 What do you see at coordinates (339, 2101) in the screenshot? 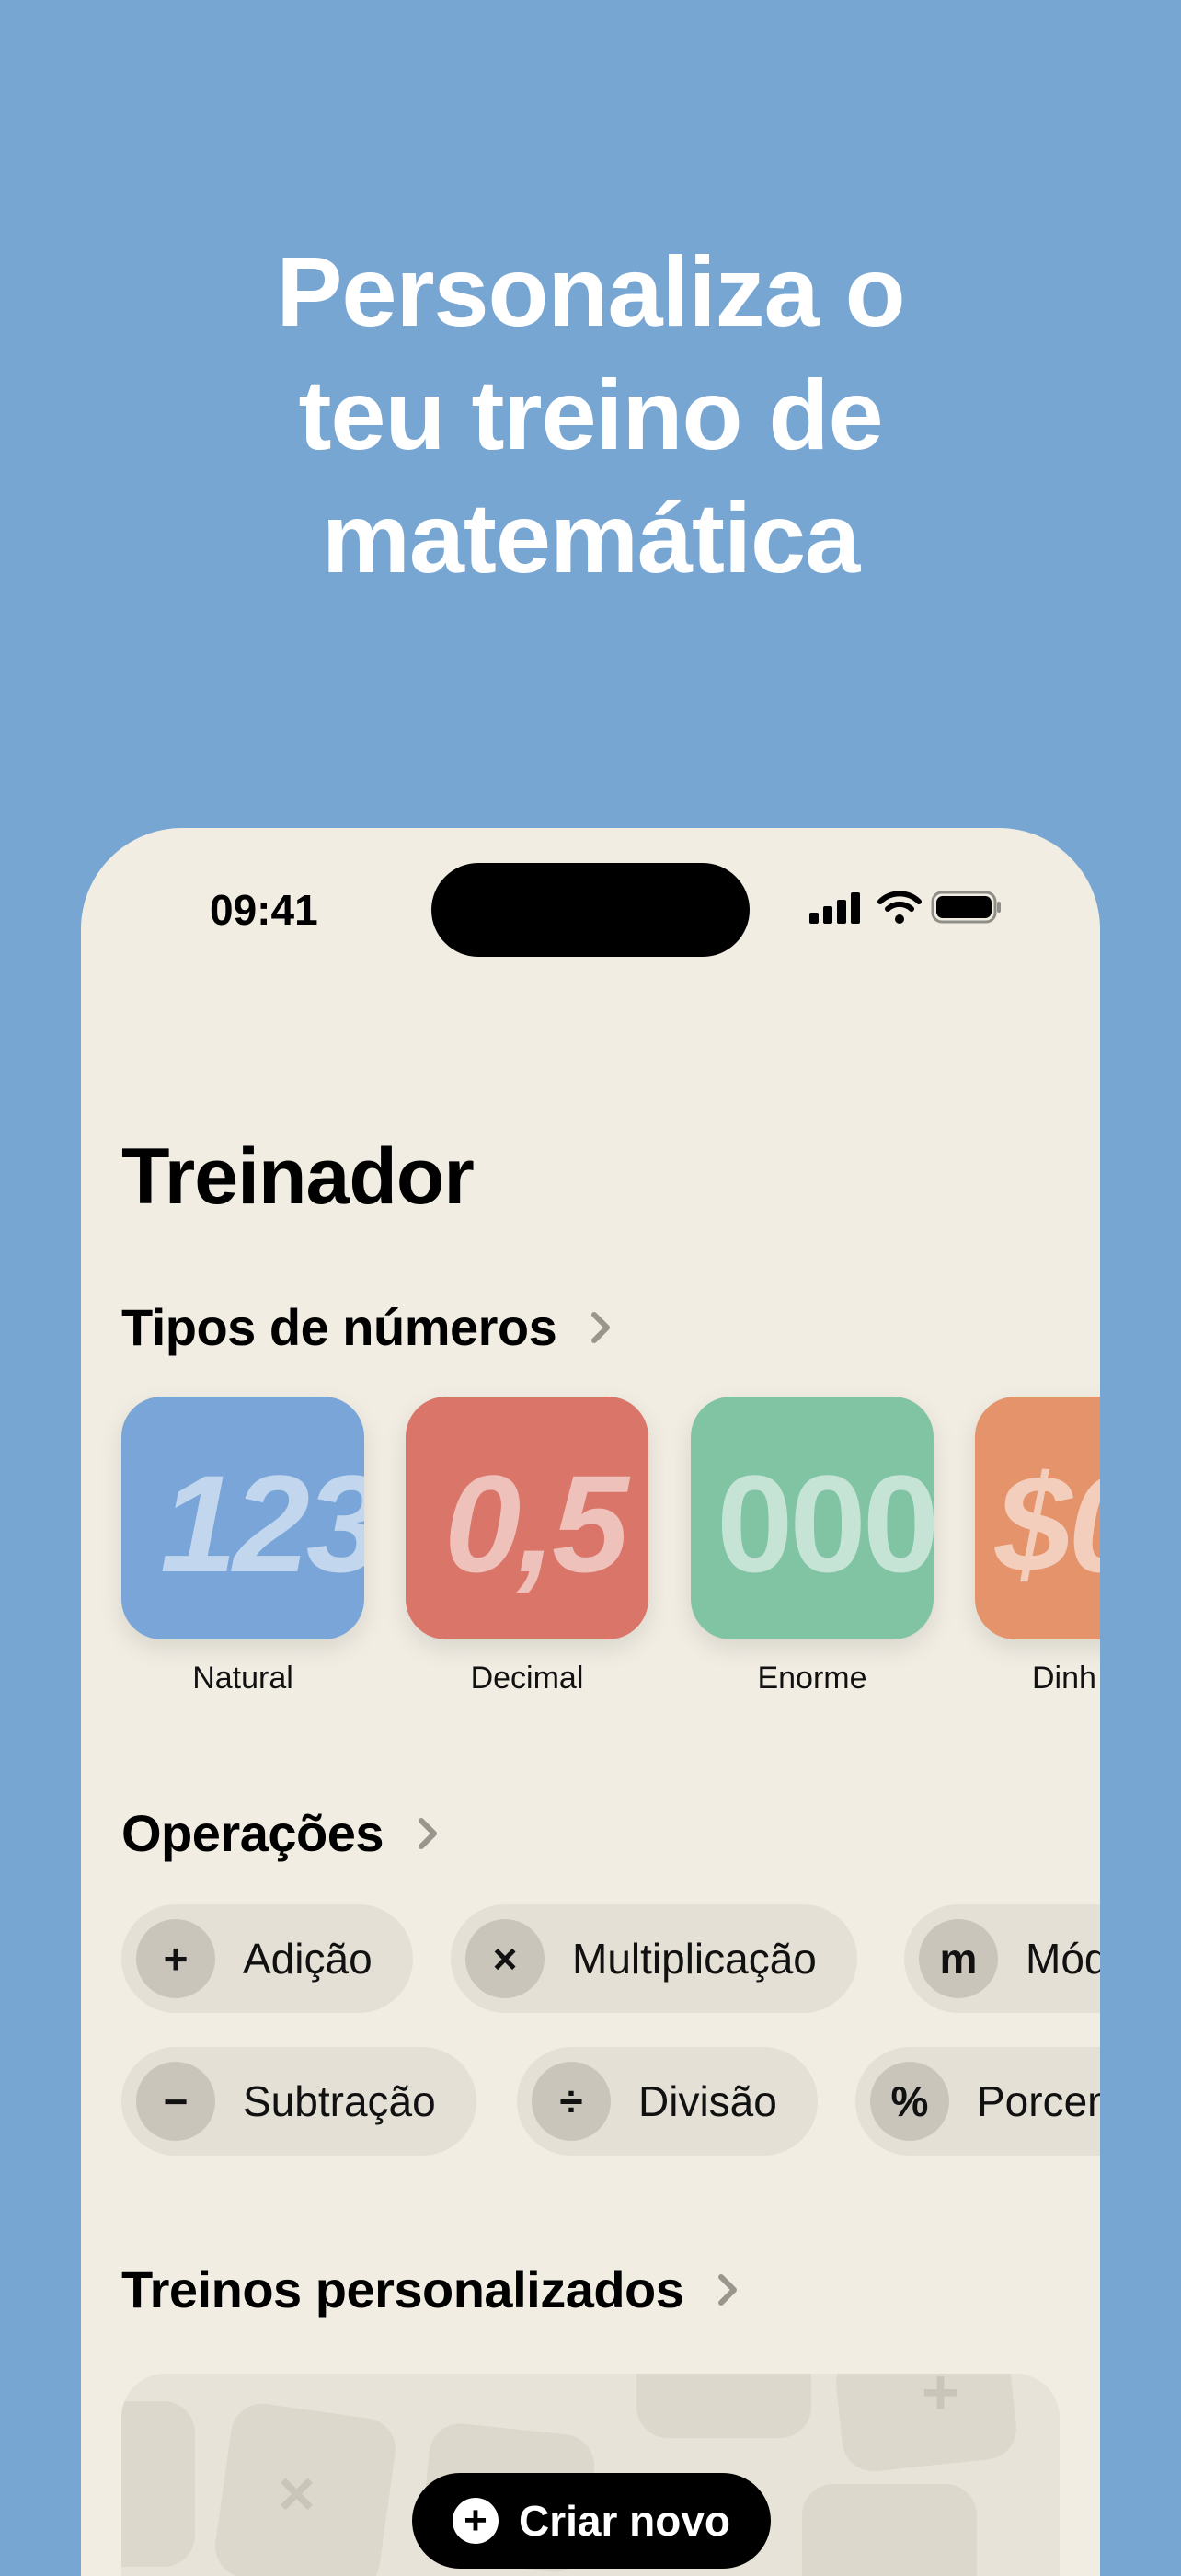
I see `operation-label: Subtração` at bounding box center [339, 2101].